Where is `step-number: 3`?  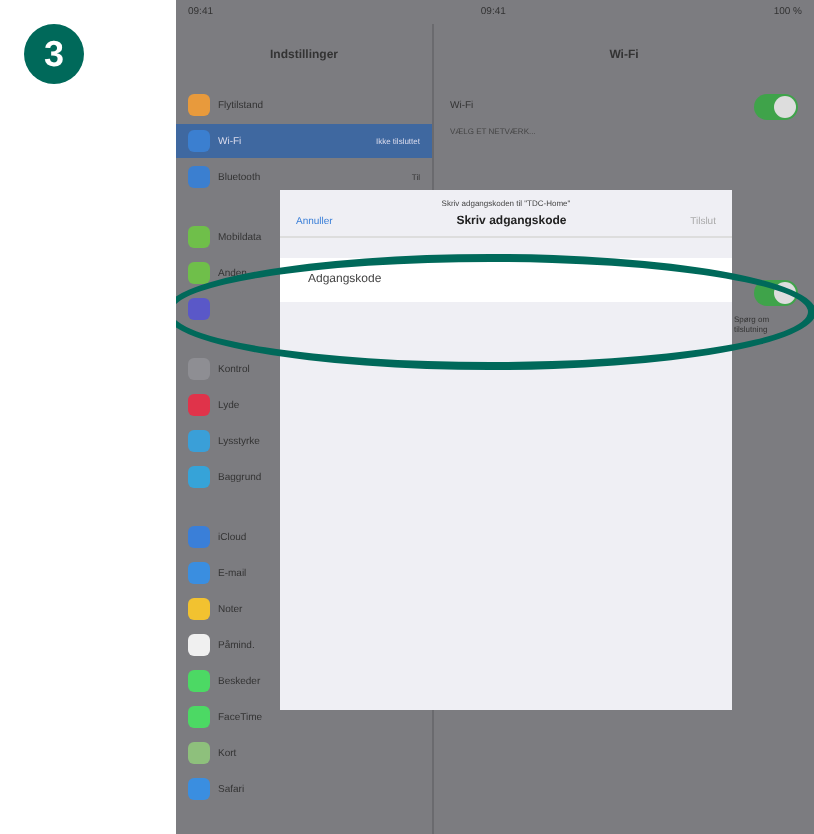
step-number: 3 is located at coordinates (54, 54).